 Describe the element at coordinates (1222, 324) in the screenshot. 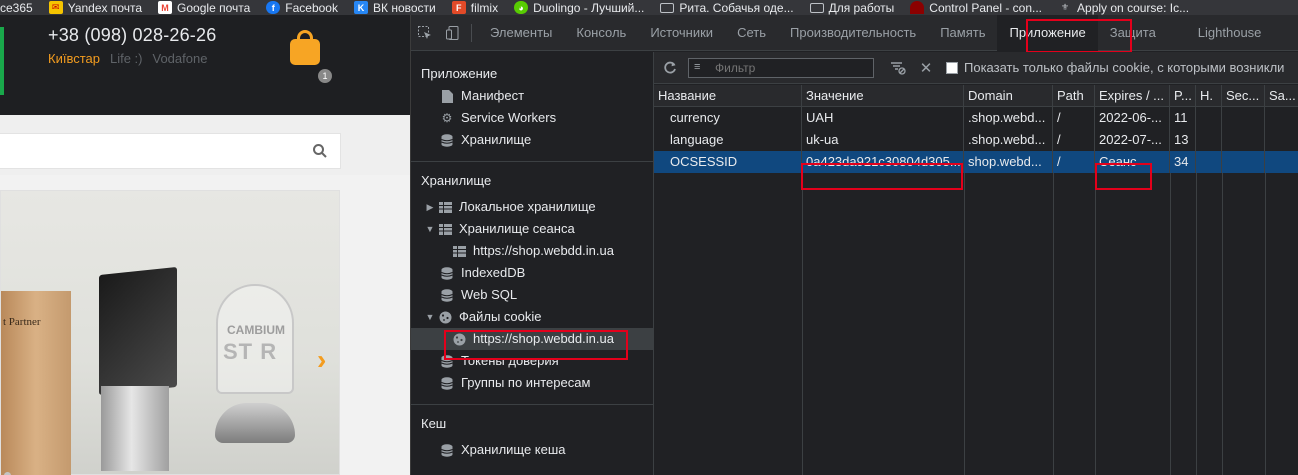

I see `column-divider` at that location.